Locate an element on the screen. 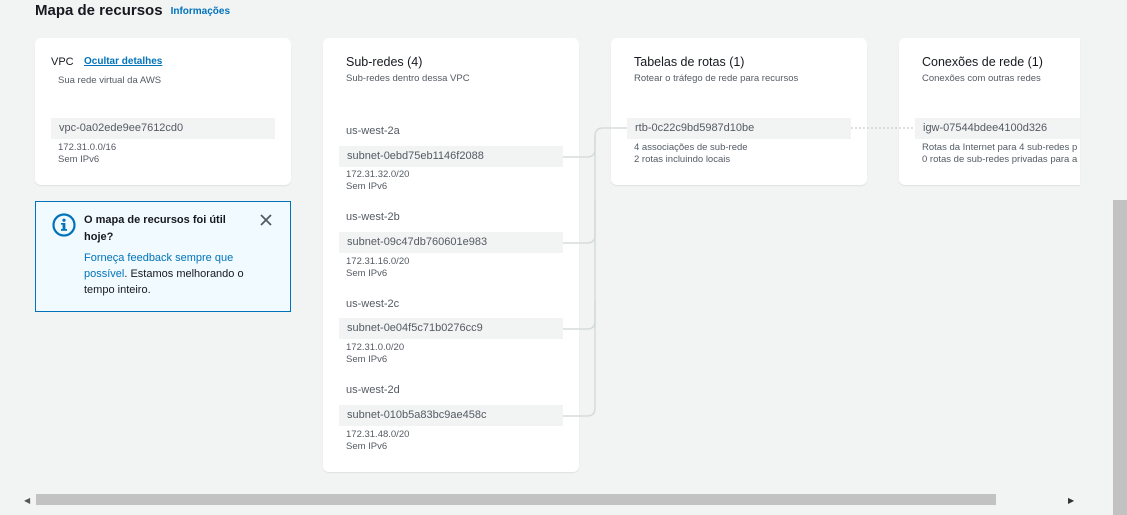 Image resolution: width=1127 pixels, height=515 pixels. triangle-right-icon: ▶ is located at coordinates (1071, 500).